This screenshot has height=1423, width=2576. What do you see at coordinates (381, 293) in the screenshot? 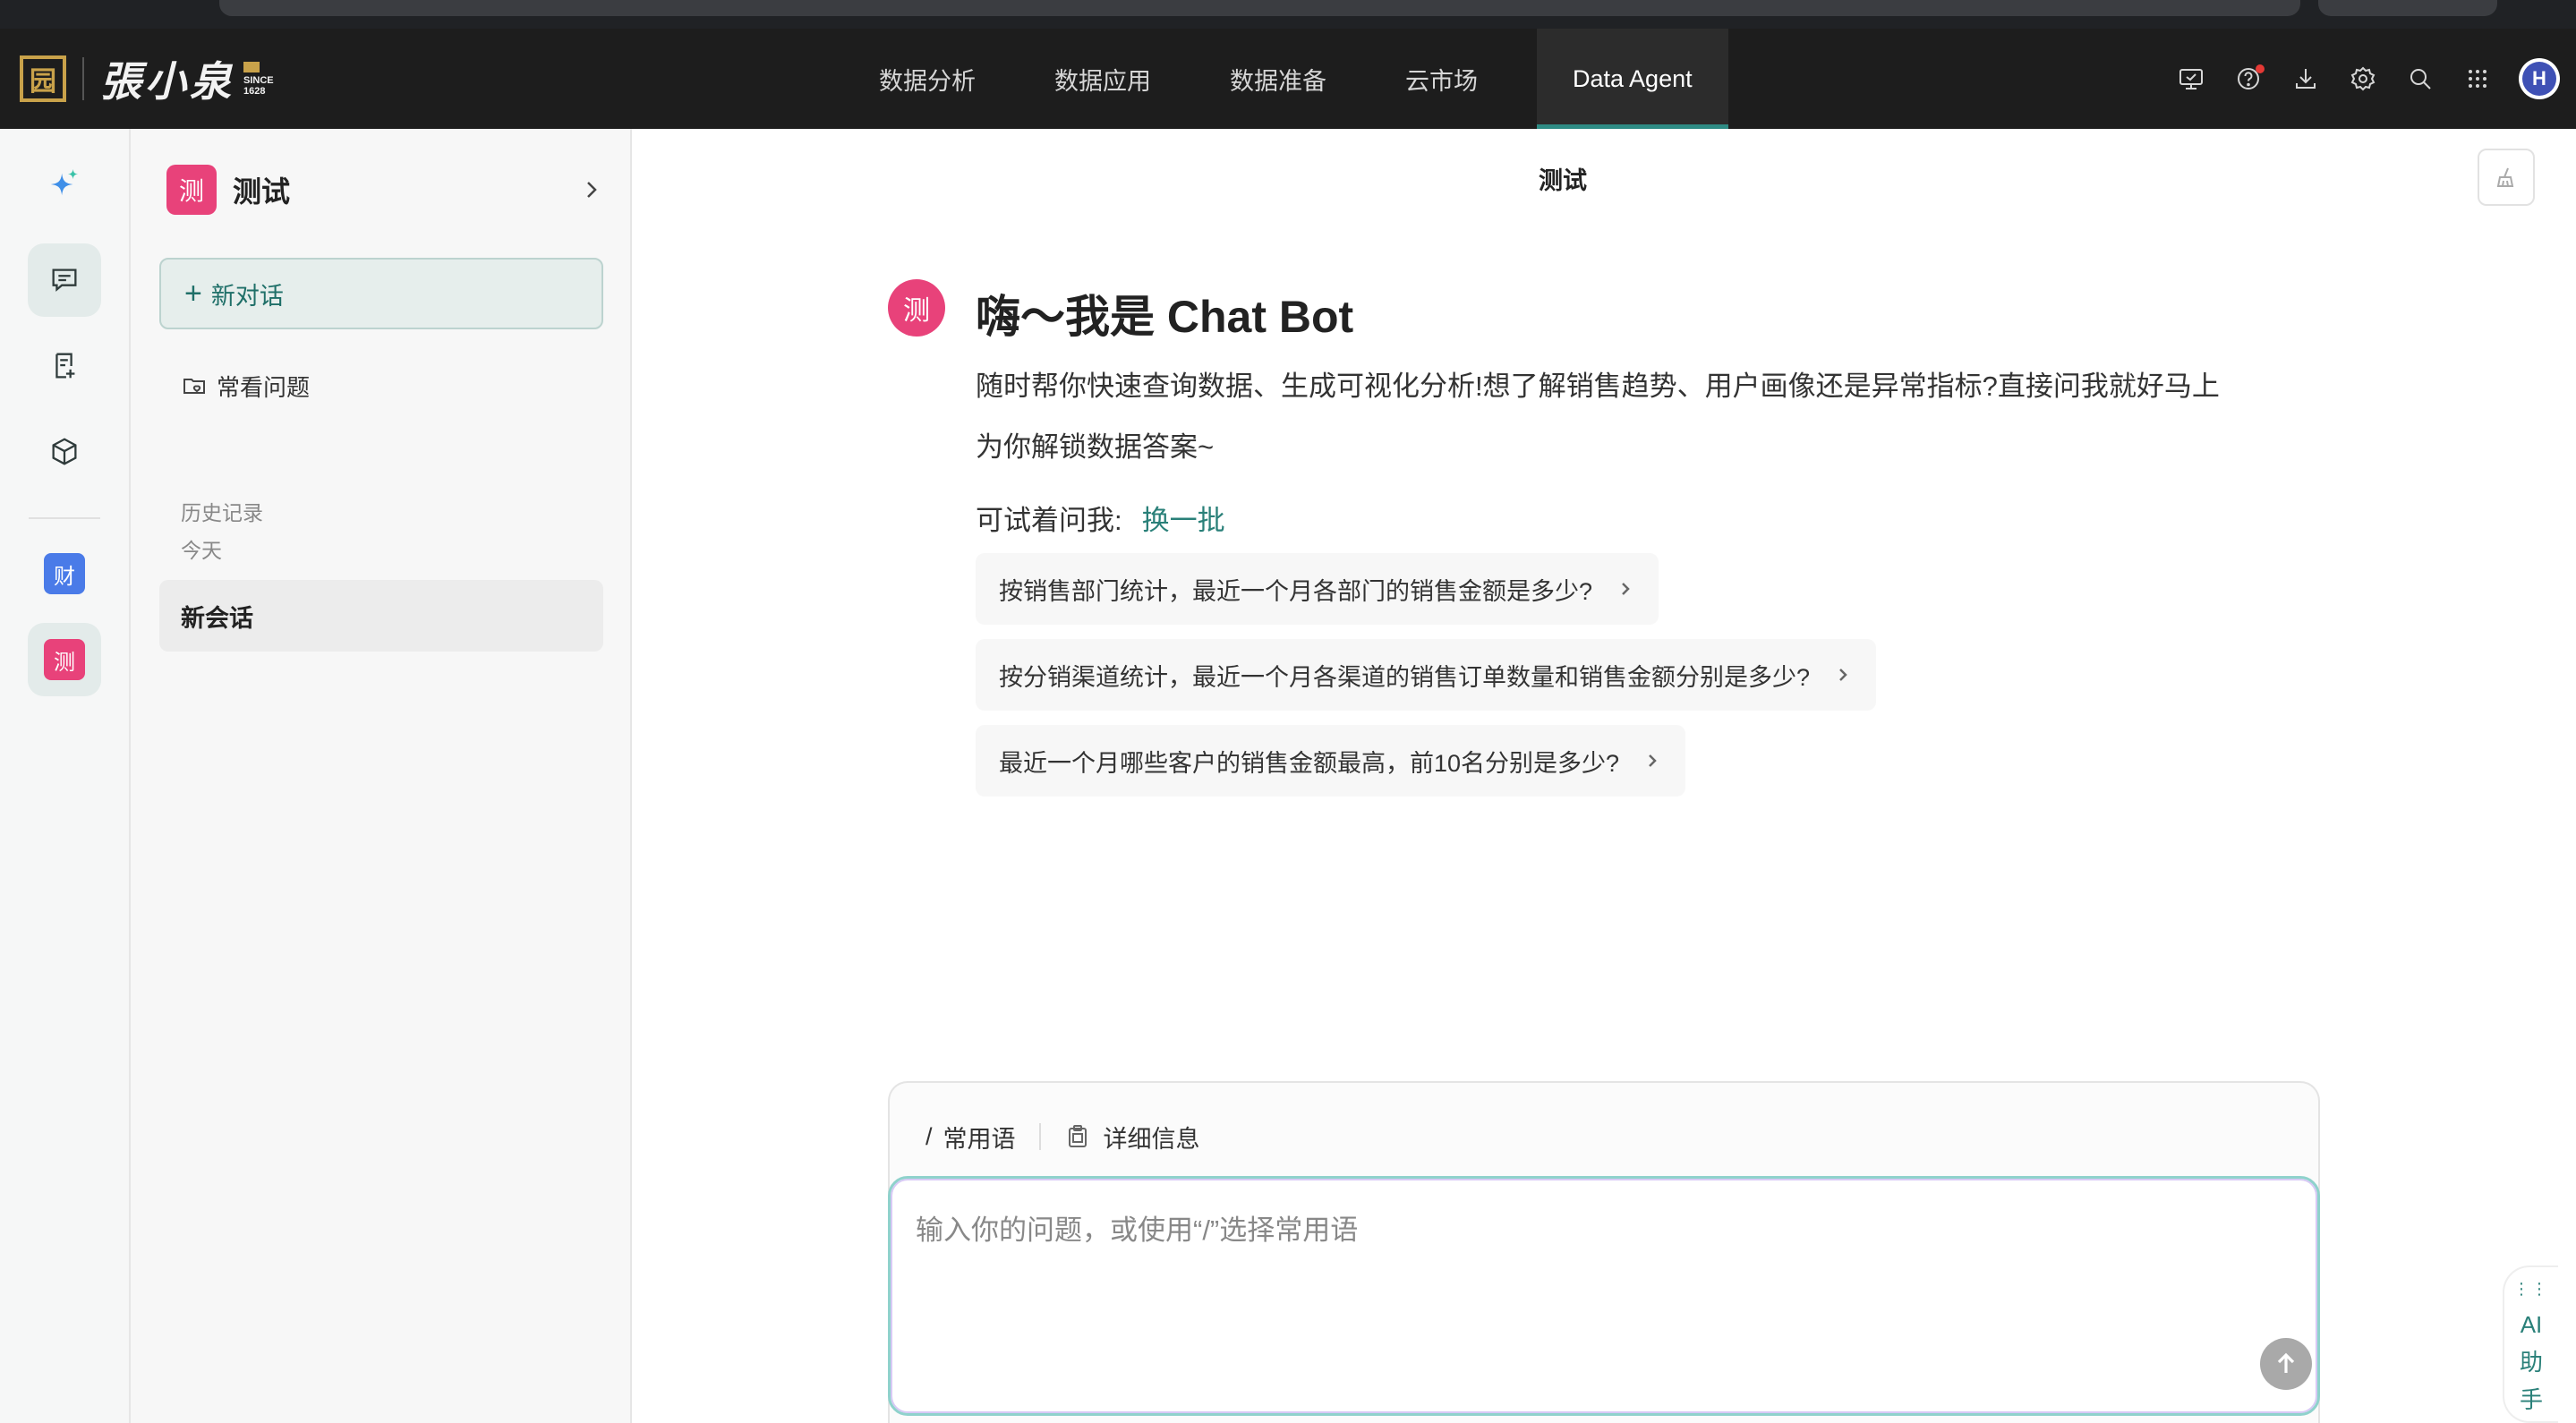
I see `new-chat-button: + 新对话` at bounding box center [381, 293].